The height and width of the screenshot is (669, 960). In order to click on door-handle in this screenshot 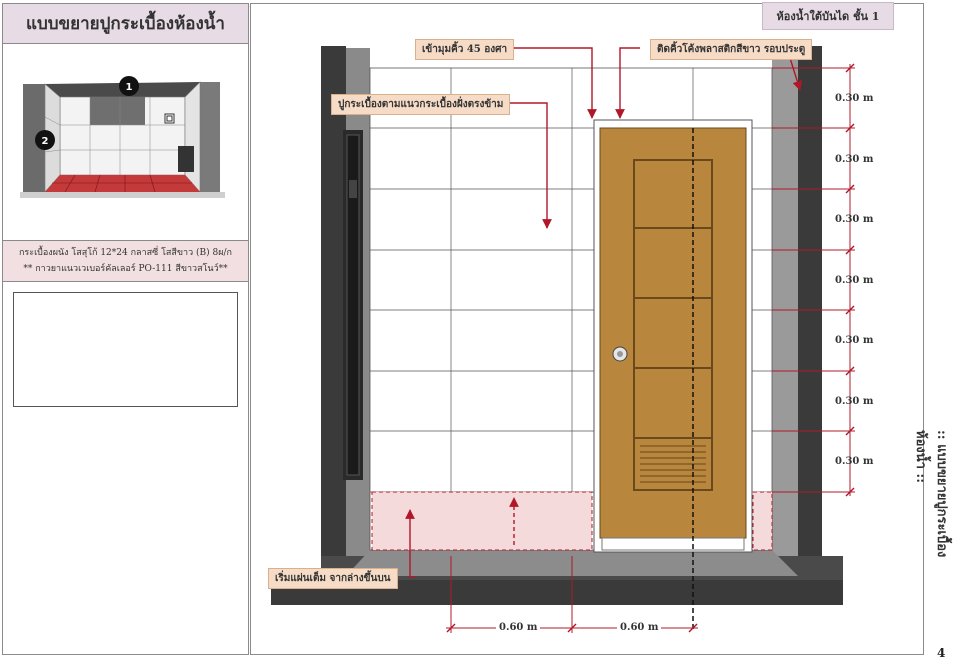, I will do `click(620, 354)`.